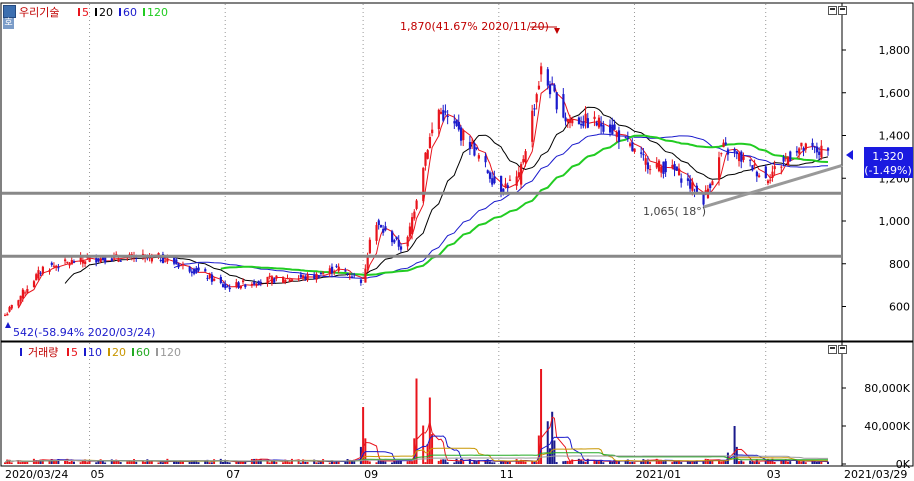 This screenshot has width=914, height=481. I want to click on x-axis-label: 07, so click(233, 474).